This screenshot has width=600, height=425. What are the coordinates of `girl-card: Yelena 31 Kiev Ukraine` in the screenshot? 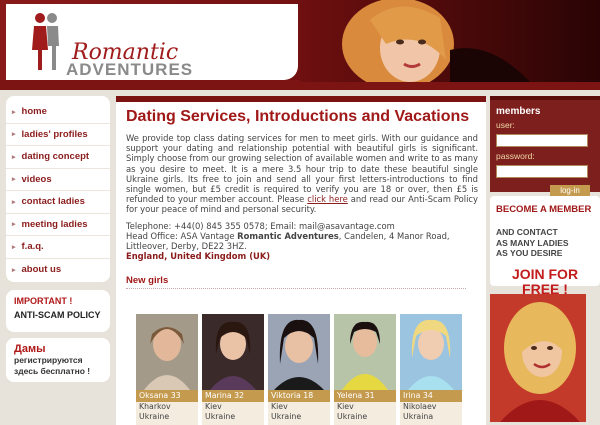 It's located at (365, 369).